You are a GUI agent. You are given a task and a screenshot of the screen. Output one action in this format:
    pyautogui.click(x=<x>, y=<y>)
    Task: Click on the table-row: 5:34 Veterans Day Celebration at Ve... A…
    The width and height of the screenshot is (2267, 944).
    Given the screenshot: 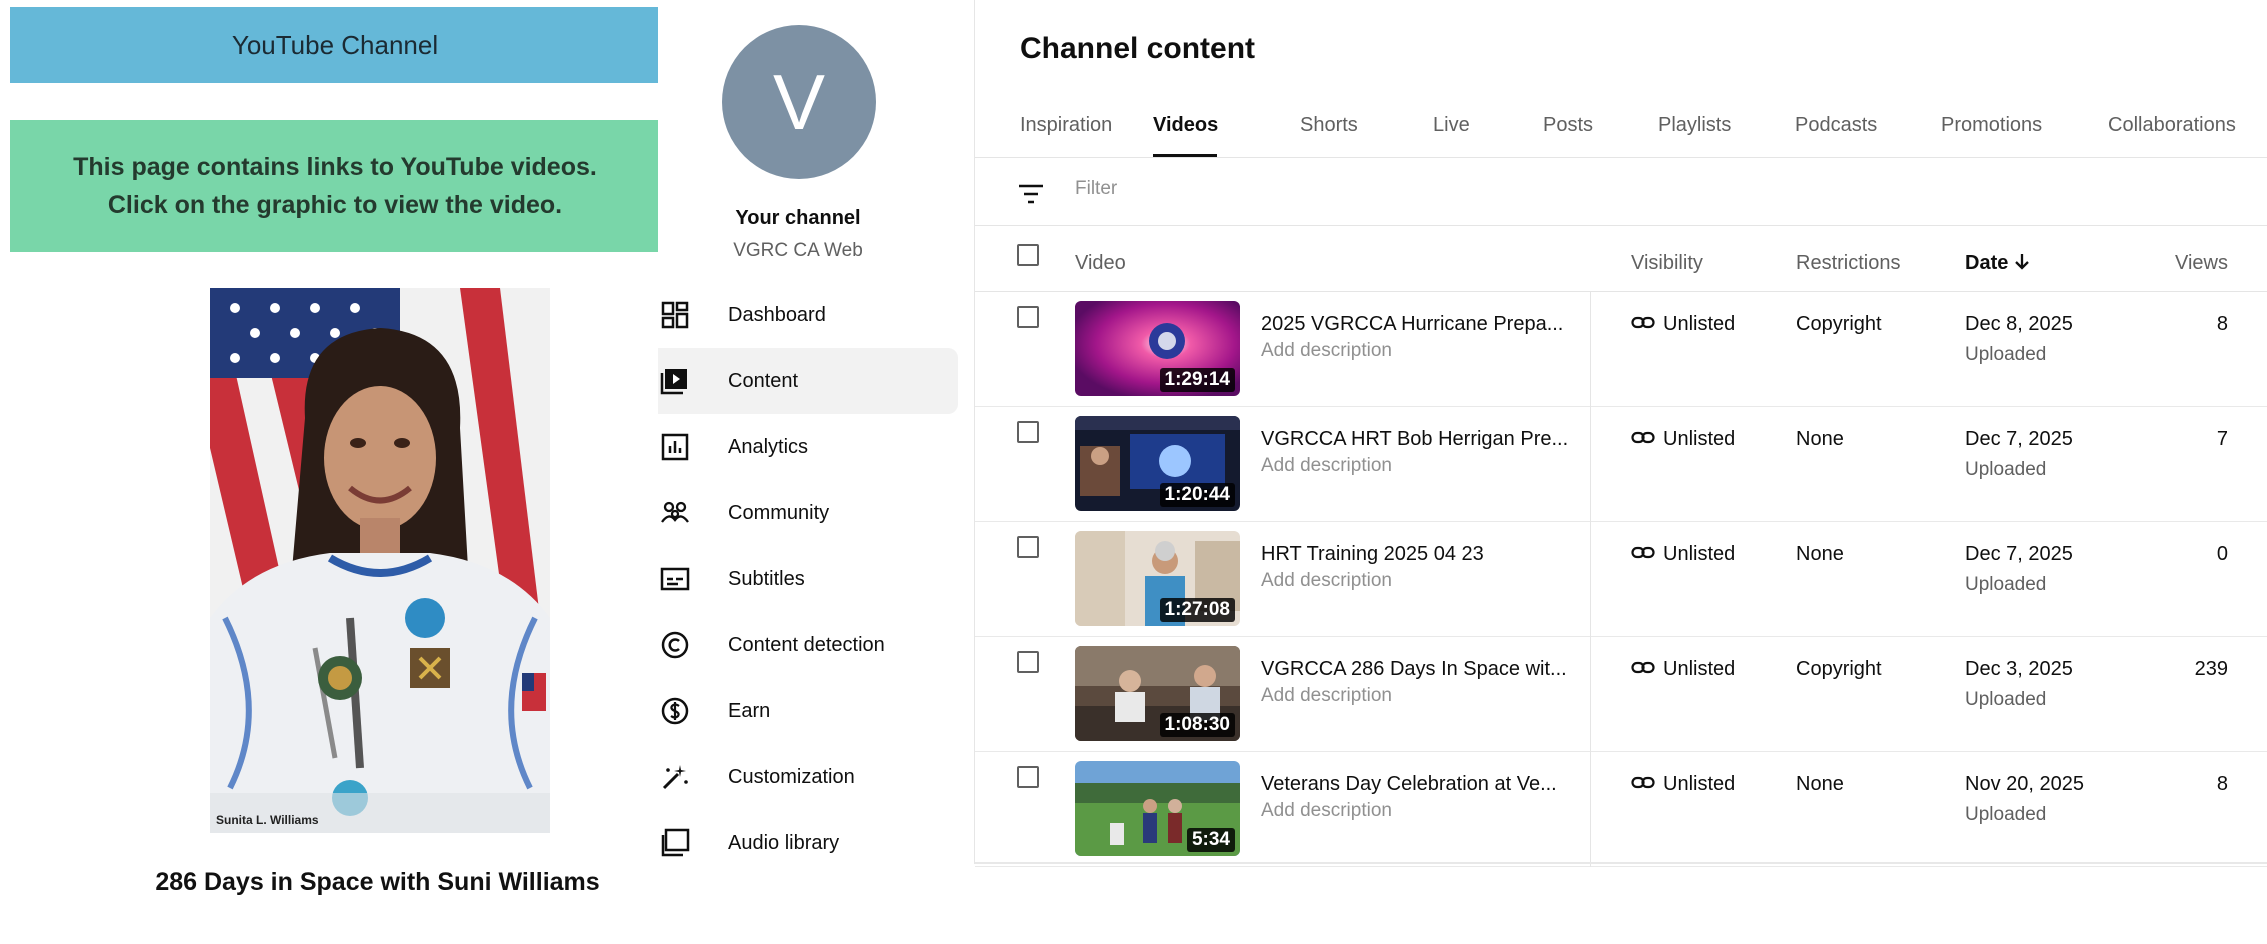 What is the action you would take?
    pyautogui.click(x=1621, y=809)
    